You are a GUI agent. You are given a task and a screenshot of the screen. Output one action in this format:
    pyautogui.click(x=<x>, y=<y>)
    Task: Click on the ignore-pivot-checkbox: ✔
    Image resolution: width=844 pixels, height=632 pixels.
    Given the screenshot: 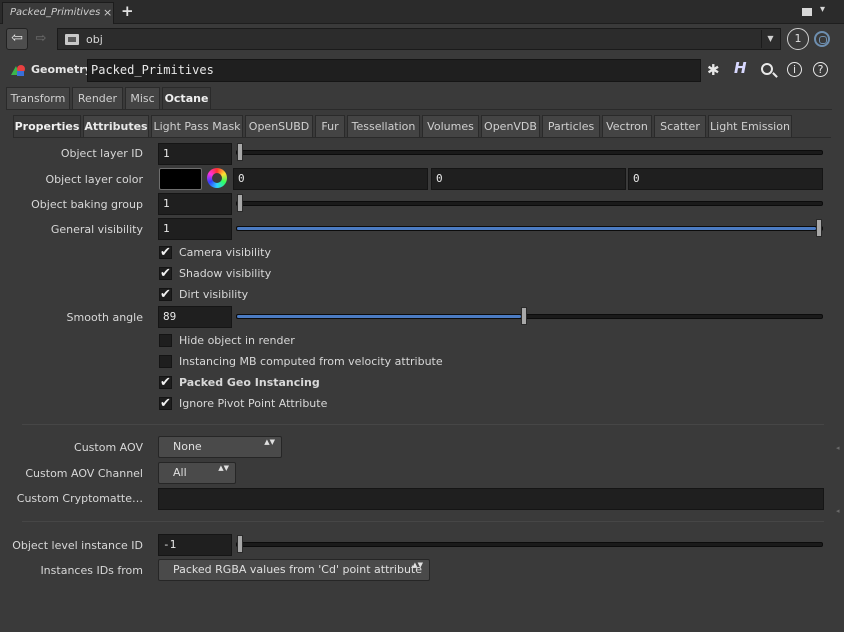 What is the action you would take?
    pyautogui.click(x=165, y=403)
    